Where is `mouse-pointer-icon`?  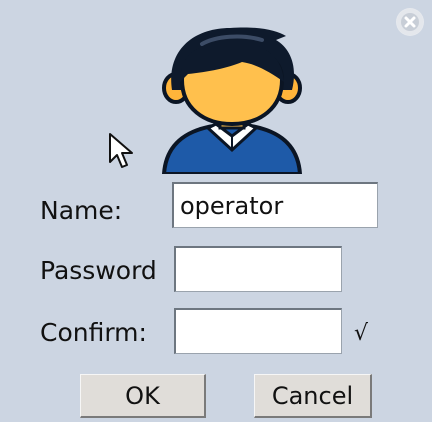 mouse-pointer-icon is located at coordinates (121, 151).